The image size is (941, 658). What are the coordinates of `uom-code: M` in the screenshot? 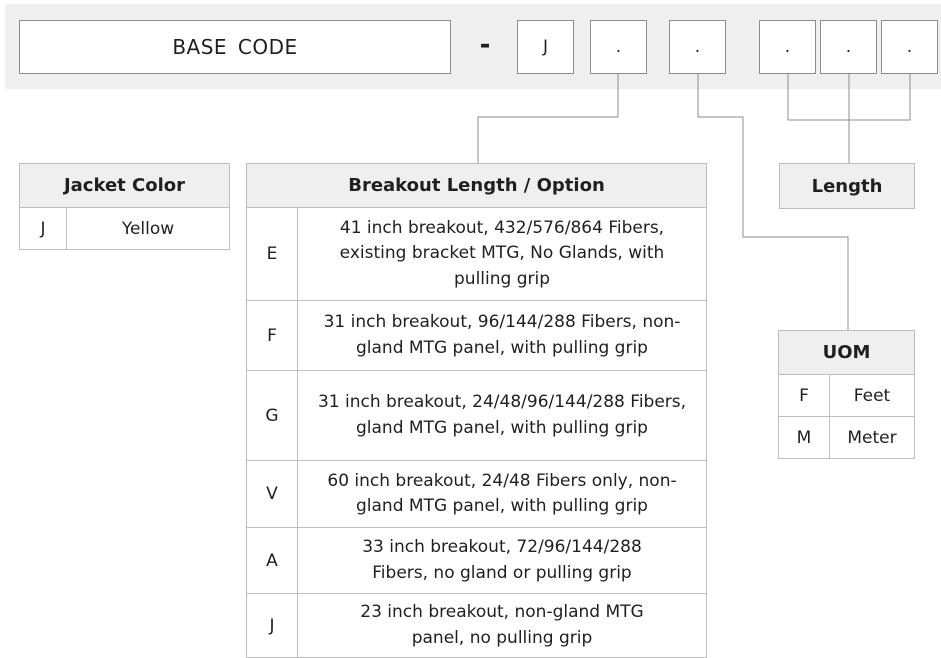 It's located at (804, 437).